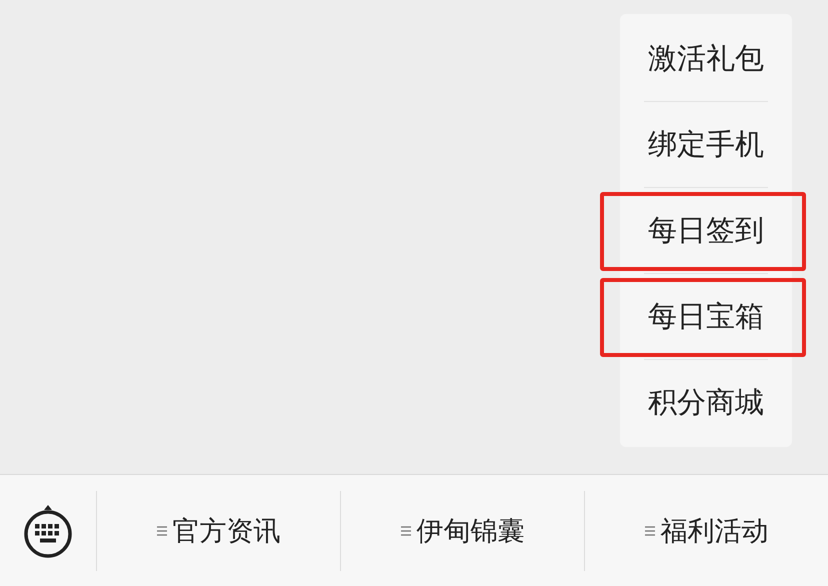 The image size is (828, 586). What do you see at coordinates (706, 316) in the screenshot?
I see `menu-item: 每日宝箱` at bounding box center [706, 316].